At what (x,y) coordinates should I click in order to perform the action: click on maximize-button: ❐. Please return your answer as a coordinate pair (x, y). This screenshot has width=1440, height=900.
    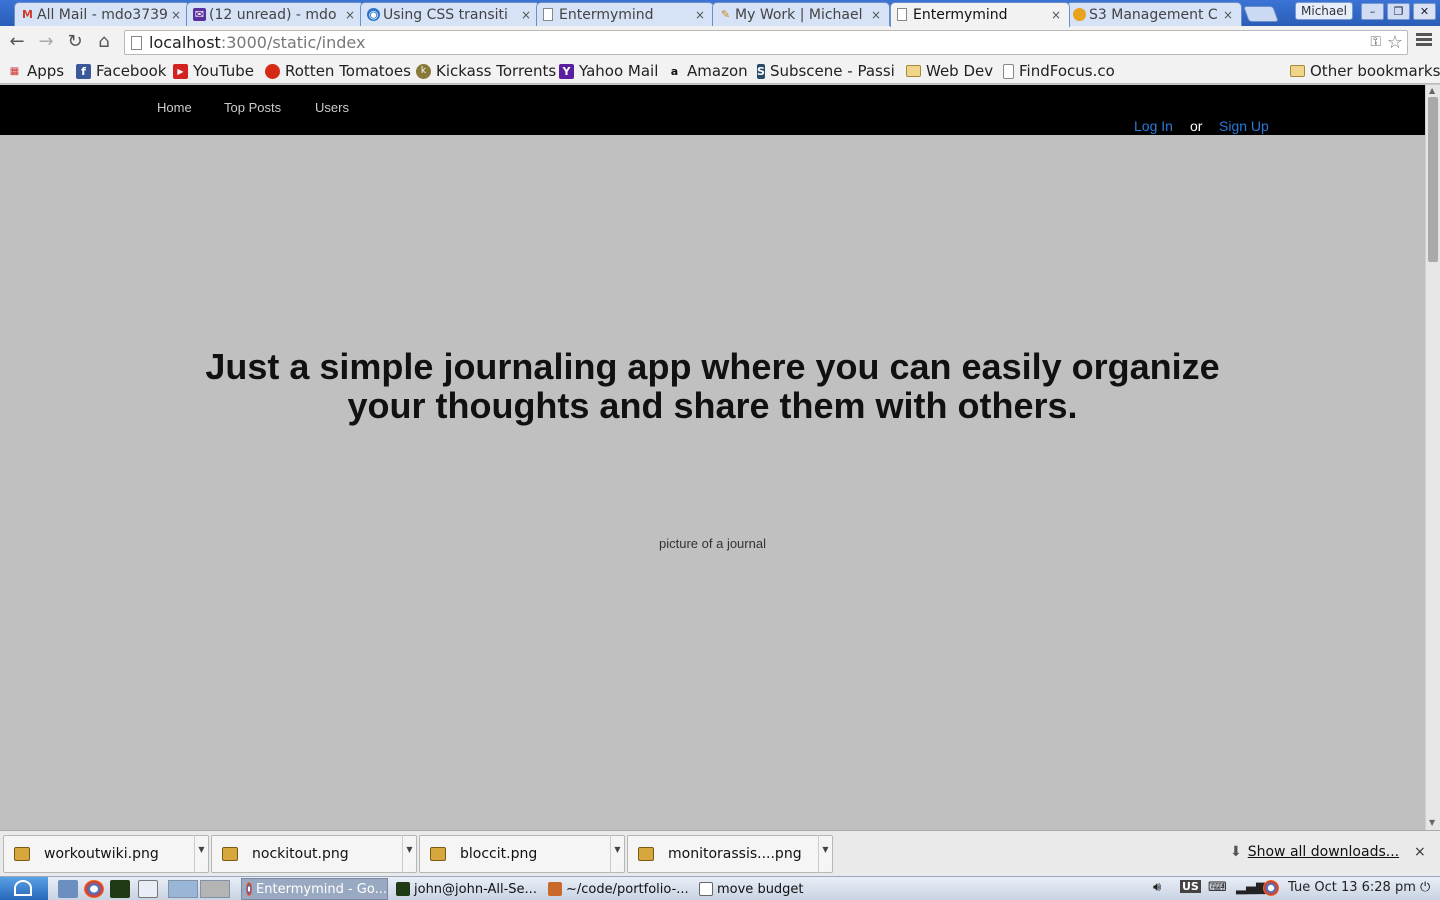
    Looking at the image, I should click on (1398, 11).